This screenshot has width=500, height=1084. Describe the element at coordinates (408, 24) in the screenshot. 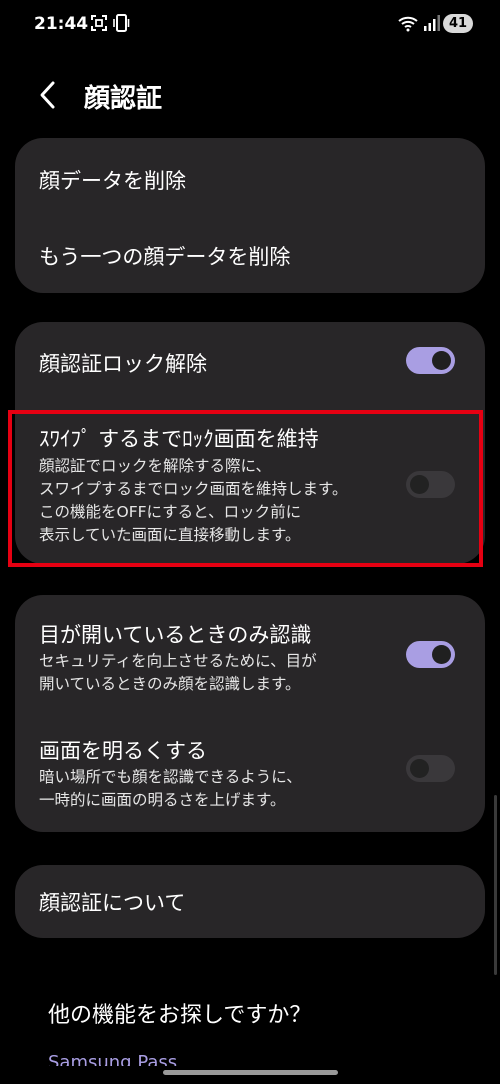

I see `wifi-icon` at that location.